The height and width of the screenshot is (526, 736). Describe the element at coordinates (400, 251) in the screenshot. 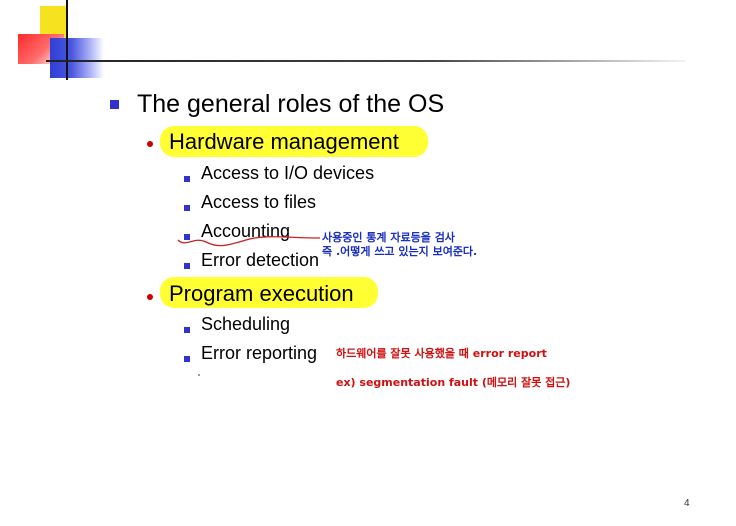

I see `annotation-accounting-2: 즉 .어떻게 쓰고 있는지 보여준다.` at that location.